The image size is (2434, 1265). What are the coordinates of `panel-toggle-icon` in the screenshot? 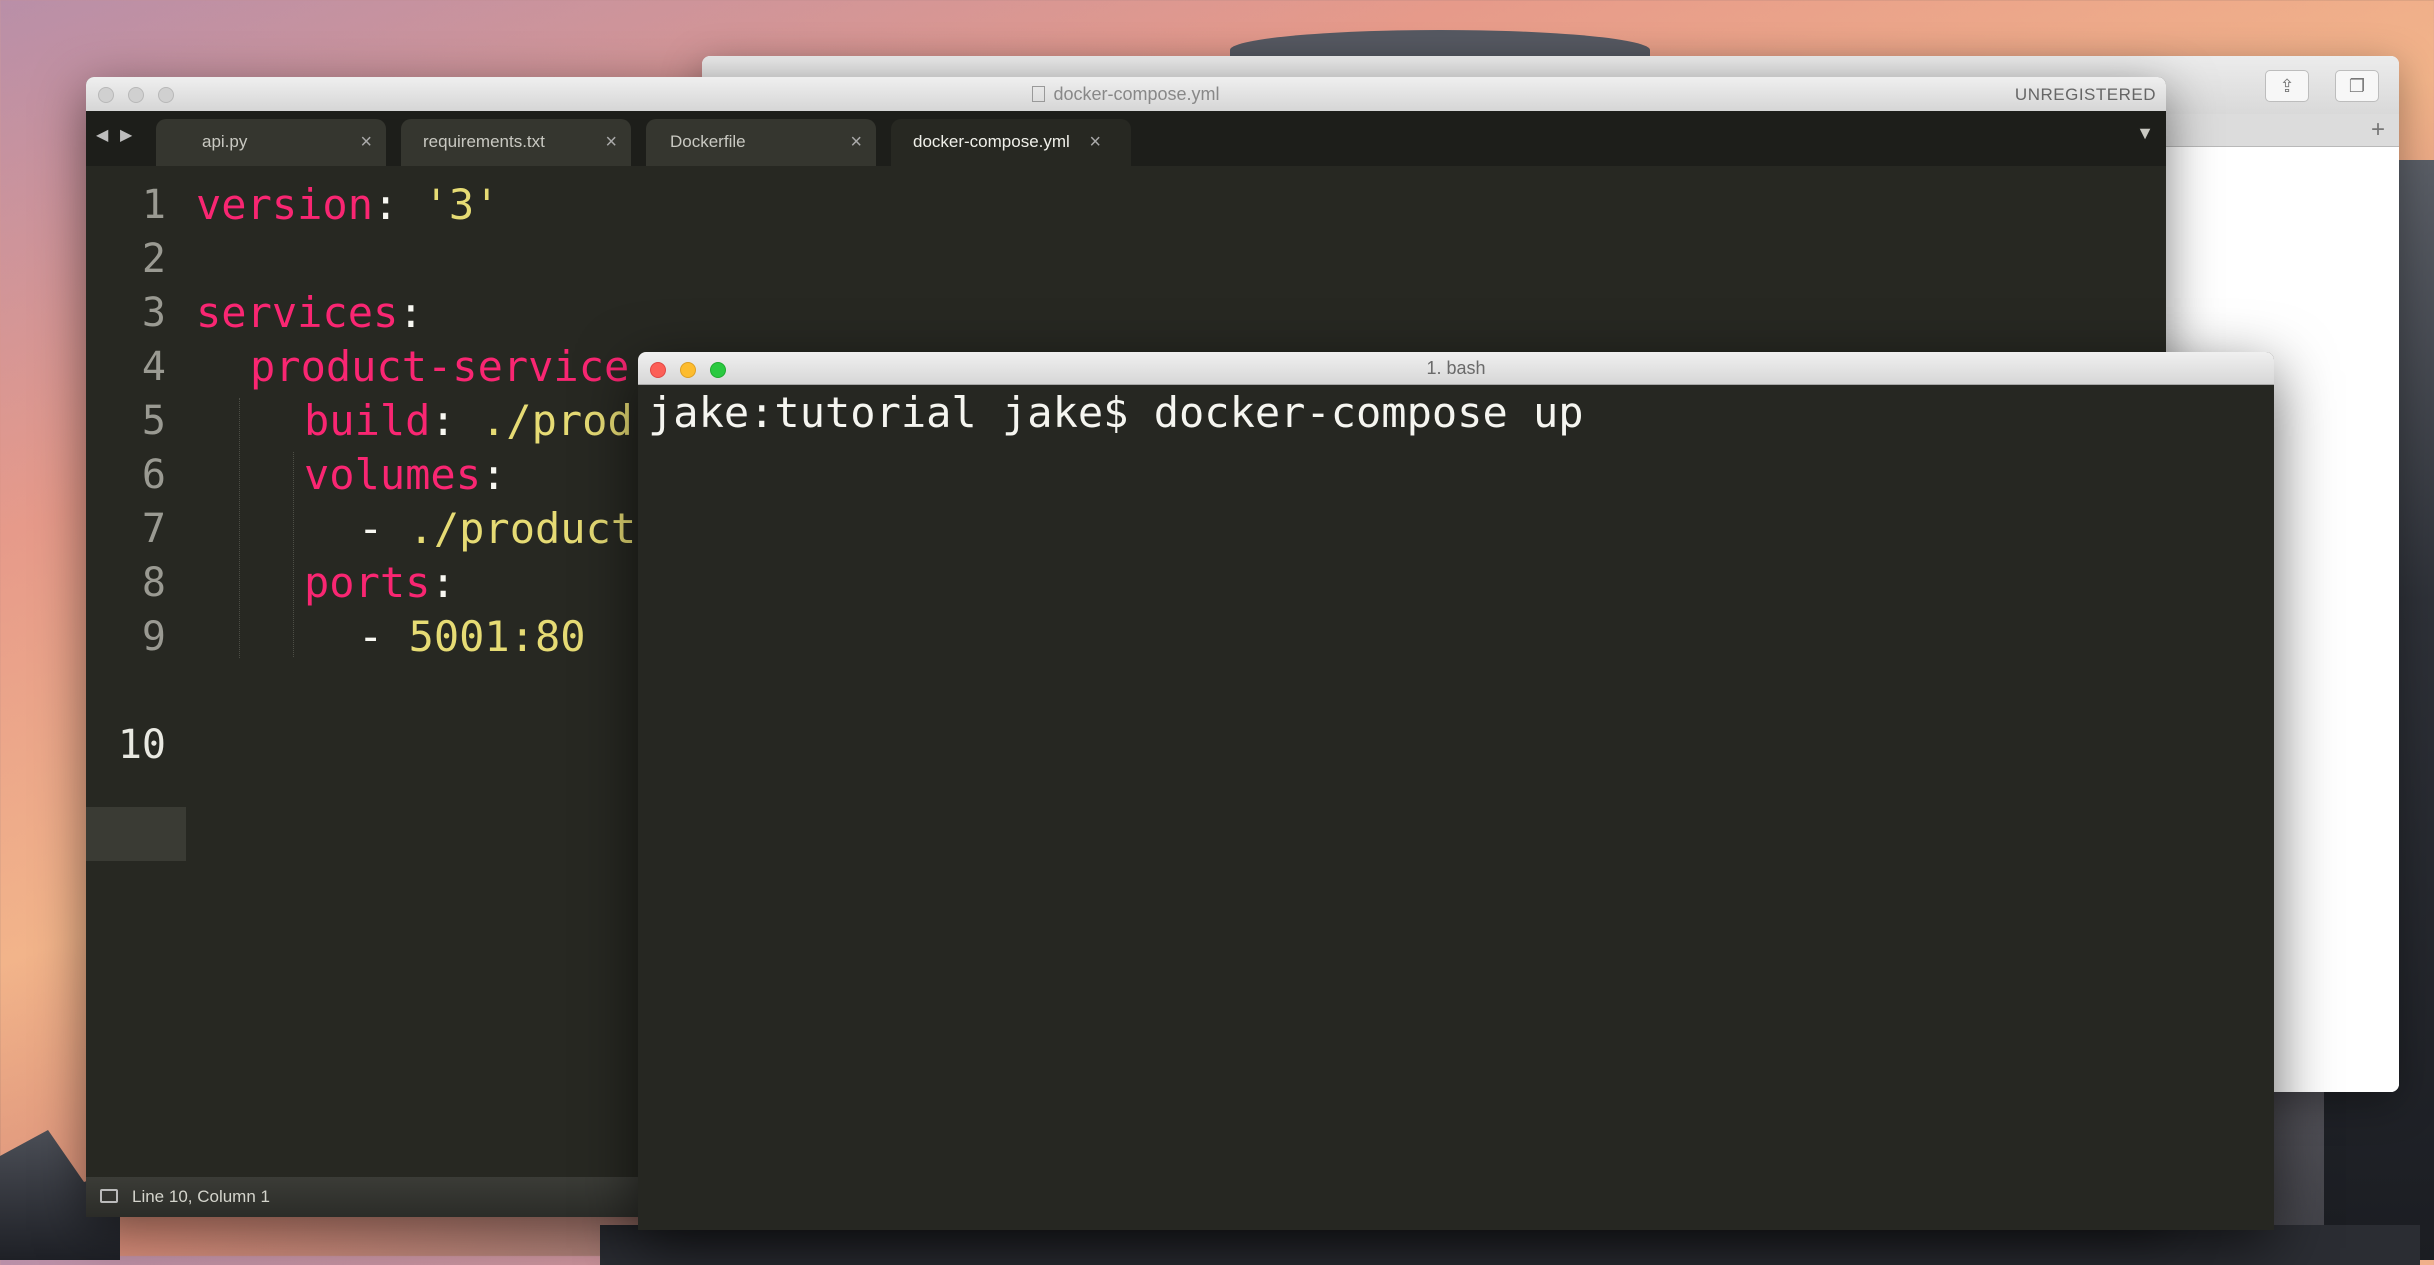 It's located at (109, 1196).